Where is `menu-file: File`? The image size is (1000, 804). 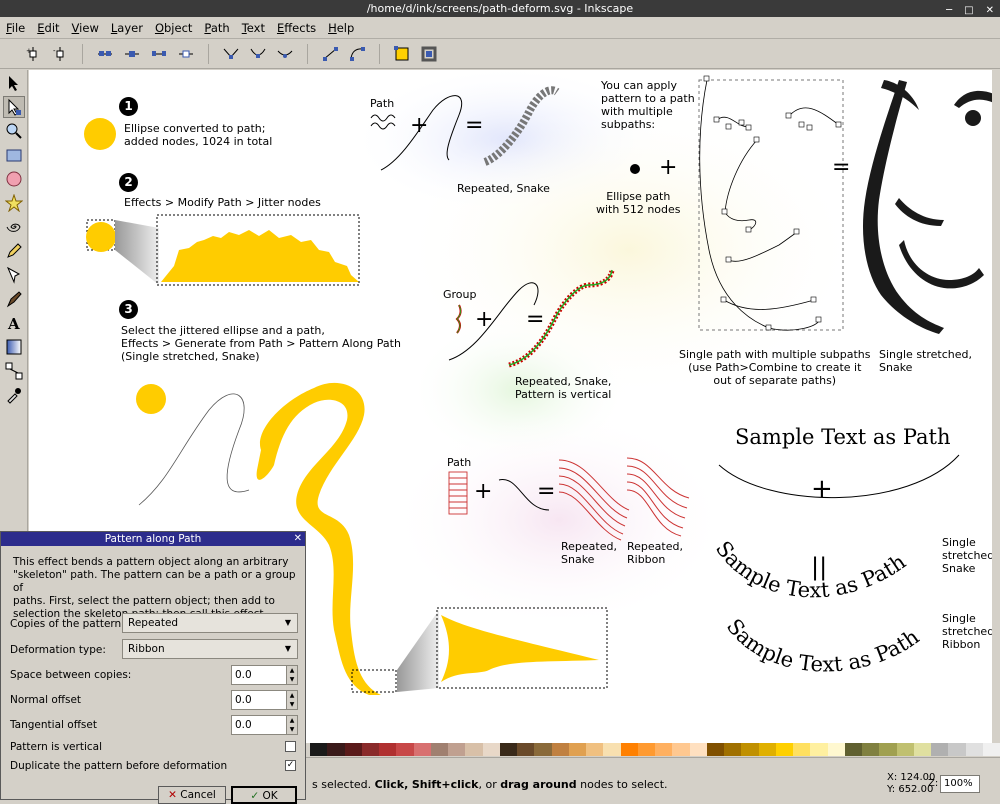 menu-file: File is located at coordinates (15, 28).